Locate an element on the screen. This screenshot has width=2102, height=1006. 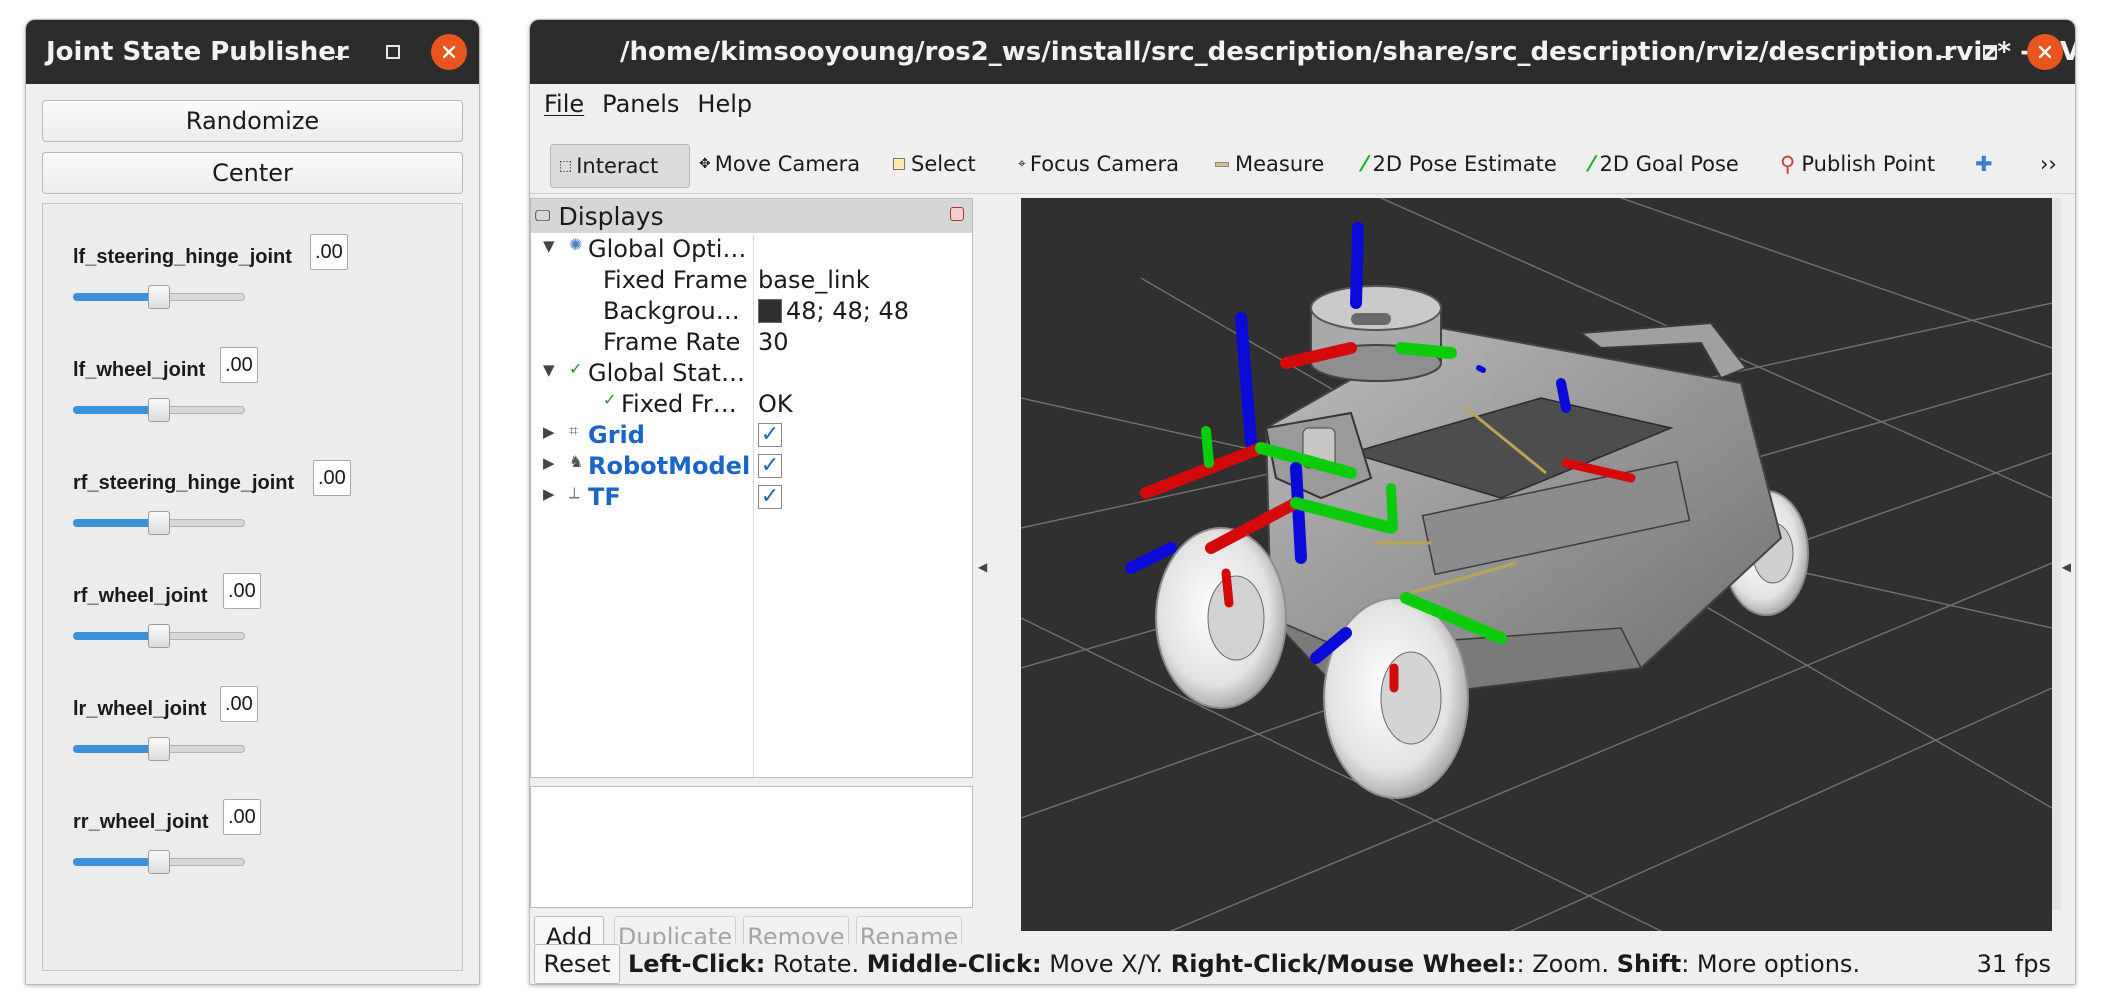
center-button: Center is located at coordinates (252, 173).